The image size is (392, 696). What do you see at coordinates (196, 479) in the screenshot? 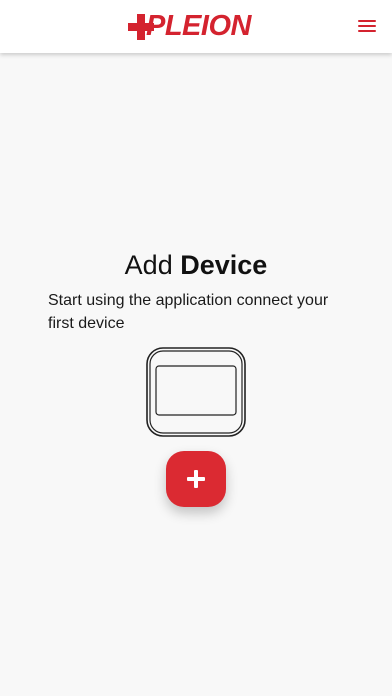
I see `add-device-button` at bounding box center [196, 479].